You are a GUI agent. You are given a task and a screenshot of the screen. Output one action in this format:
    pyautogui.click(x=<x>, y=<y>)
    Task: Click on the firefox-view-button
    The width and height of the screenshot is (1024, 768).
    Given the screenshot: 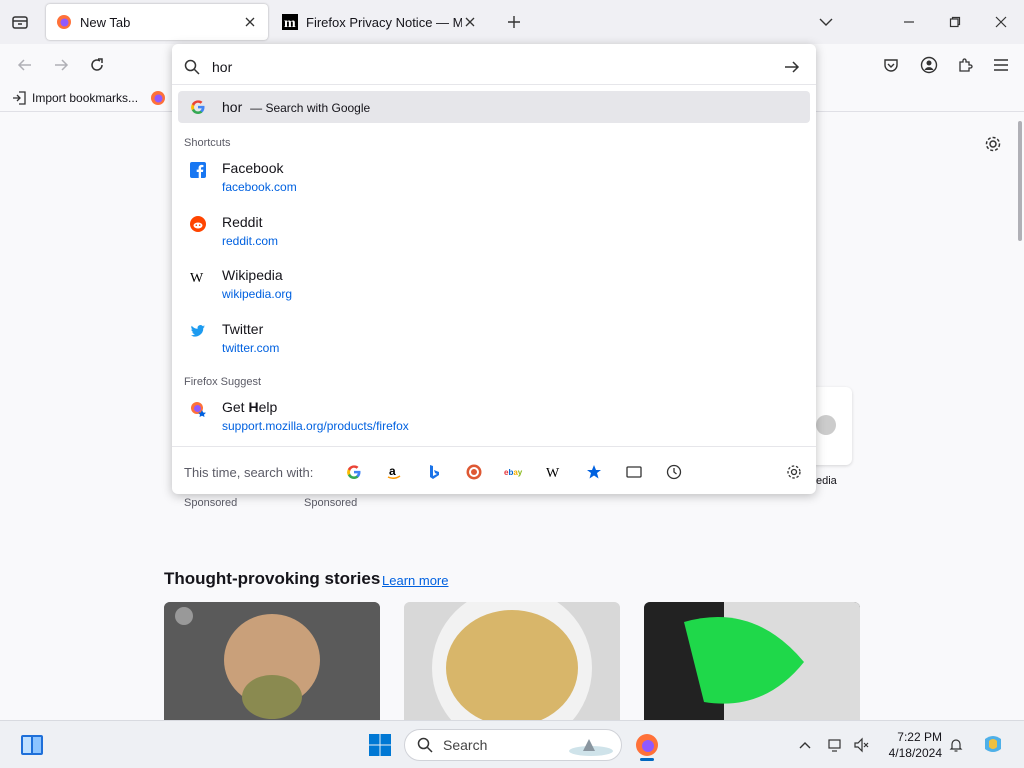 What is the action you would take?
    pyautogui.click(x=20, y=22)
    